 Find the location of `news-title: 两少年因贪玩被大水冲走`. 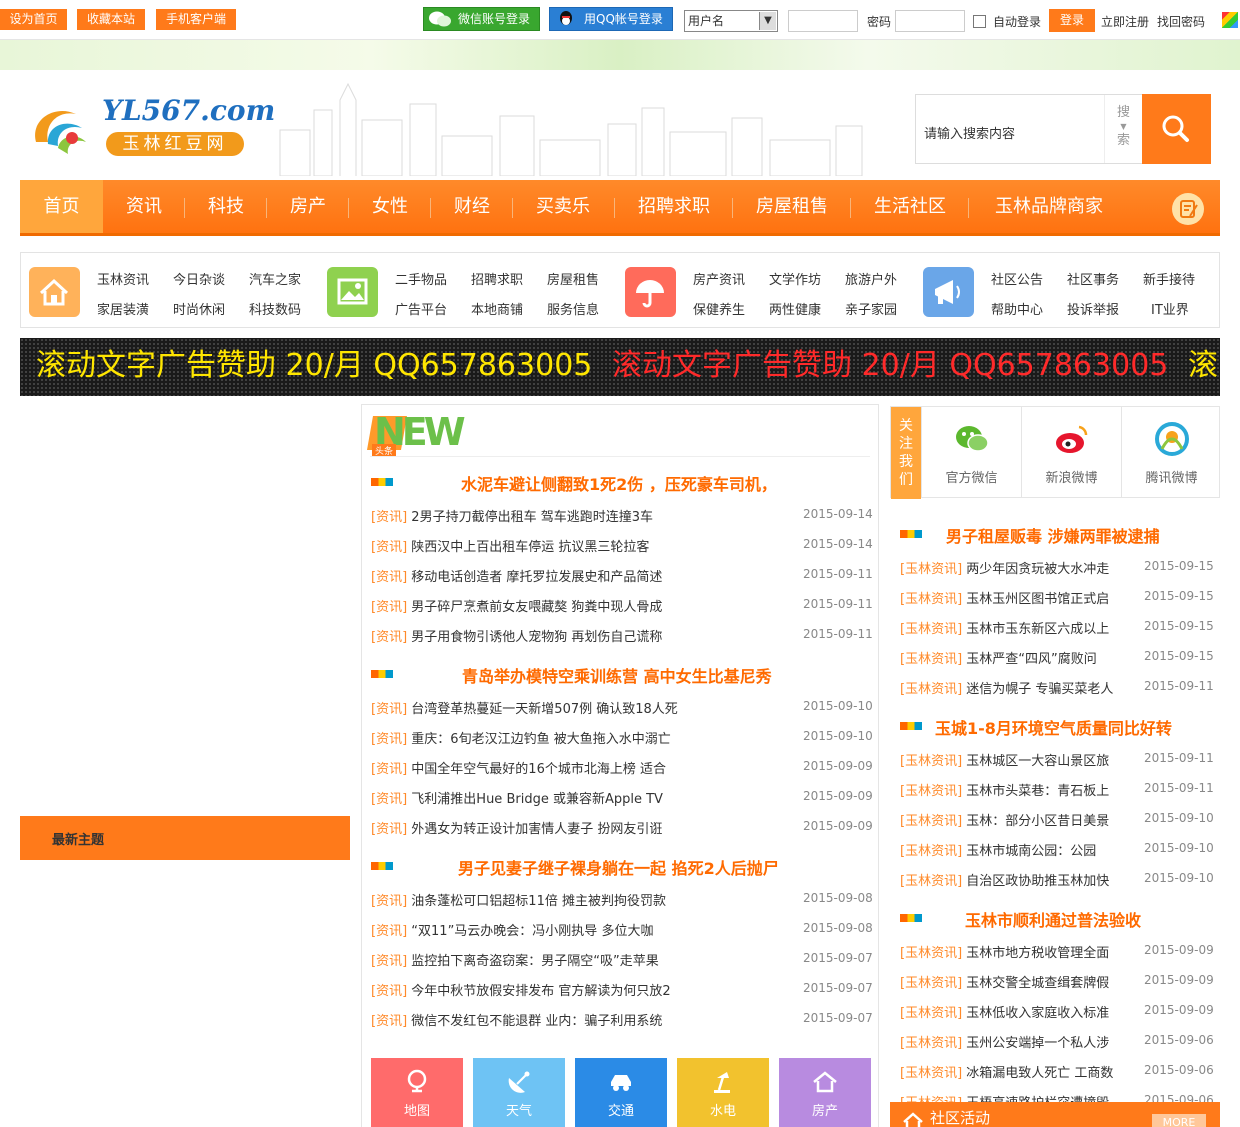

news-title: 两少年因贪玩被大水冲走 is located at coordinates (1037, 569).